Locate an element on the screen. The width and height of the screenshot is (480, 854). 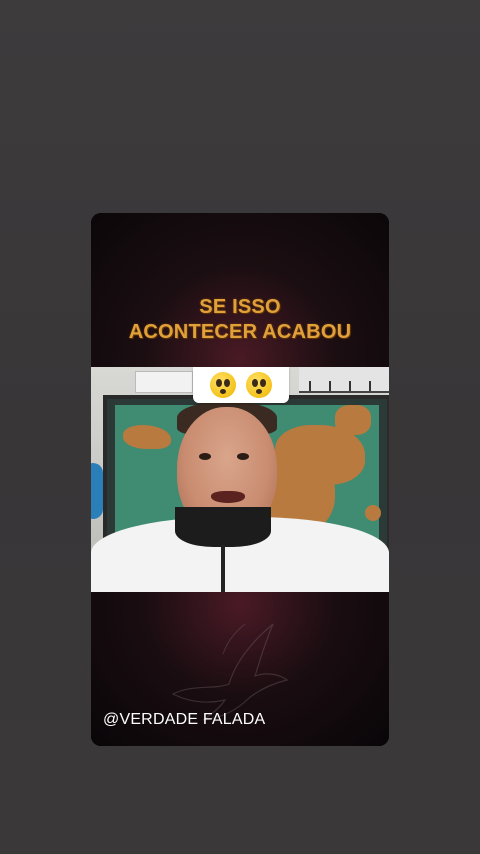
headline-line-2: ACONTECER ACABOU is located at coordinates (240, 332).